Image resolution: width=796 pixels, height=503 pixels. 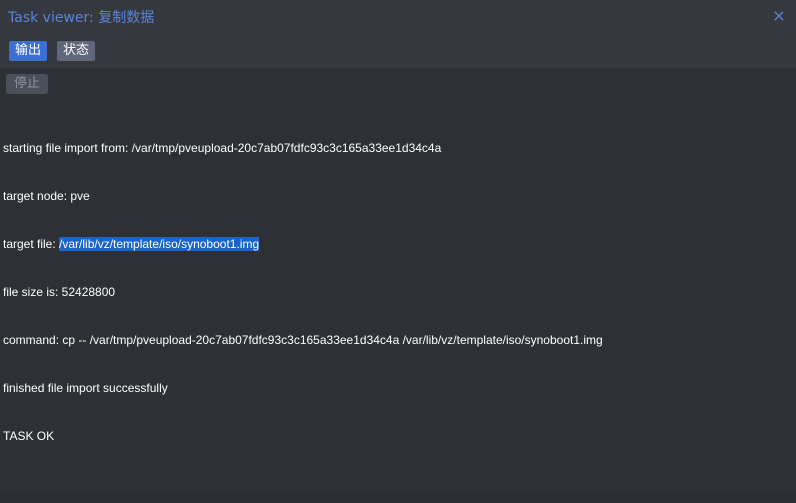 I want to click on tab-status: 状态, so click(x=76, y=51).